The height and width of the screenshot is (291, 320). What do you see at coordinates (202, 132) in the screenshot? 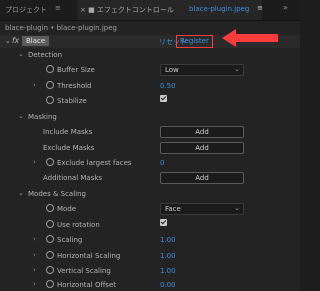
I see `include-masks-add-button: Add` at bounding box center [202, 132].